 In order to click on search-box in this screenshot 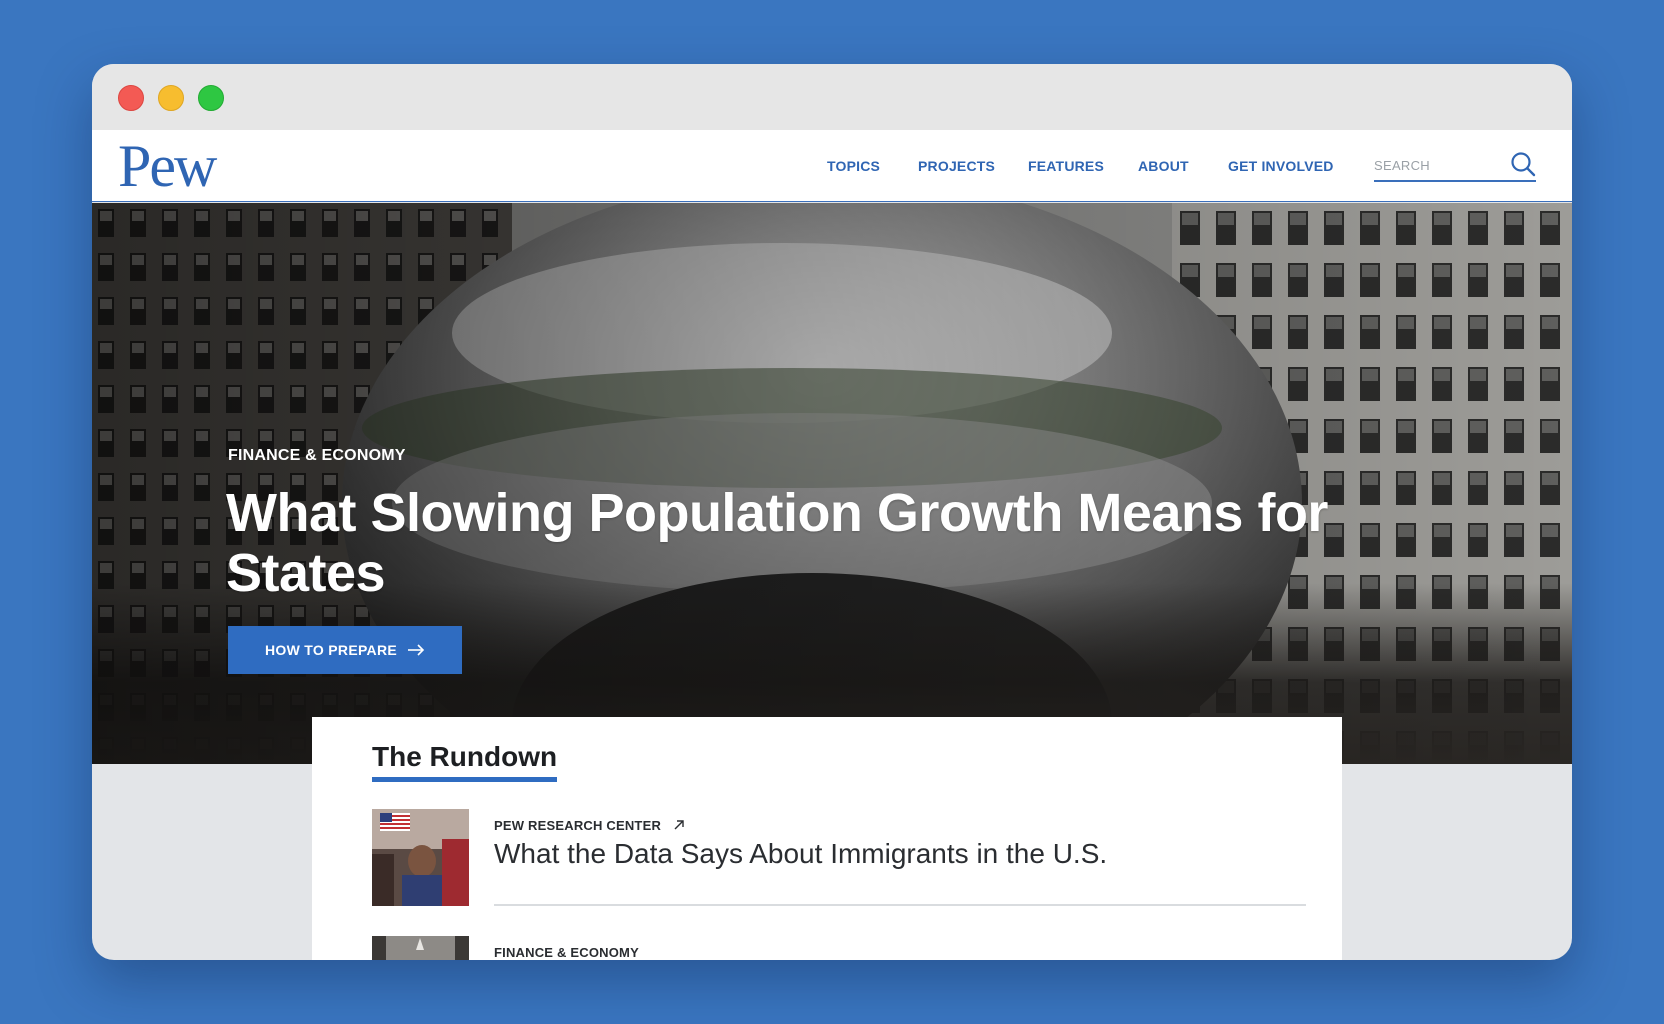, I will do `click(1455, 166)`.